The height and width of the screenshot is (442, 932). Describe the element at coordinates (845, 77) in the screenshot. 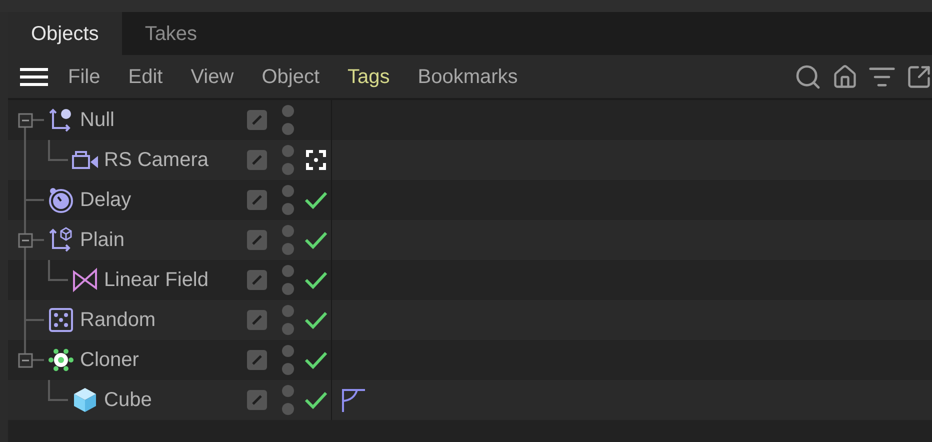

I see `home-icon` at that location.